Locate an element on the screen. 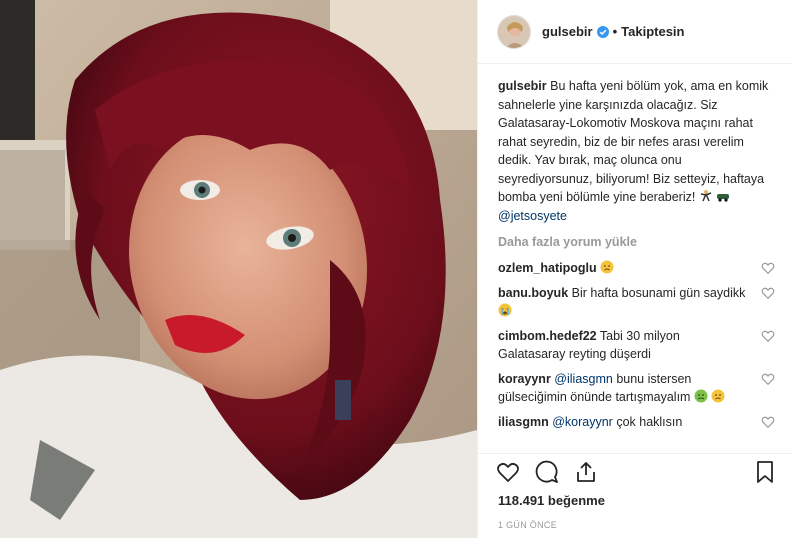  comment-mention: @iliasgmn is located at coordinates (583, 379).